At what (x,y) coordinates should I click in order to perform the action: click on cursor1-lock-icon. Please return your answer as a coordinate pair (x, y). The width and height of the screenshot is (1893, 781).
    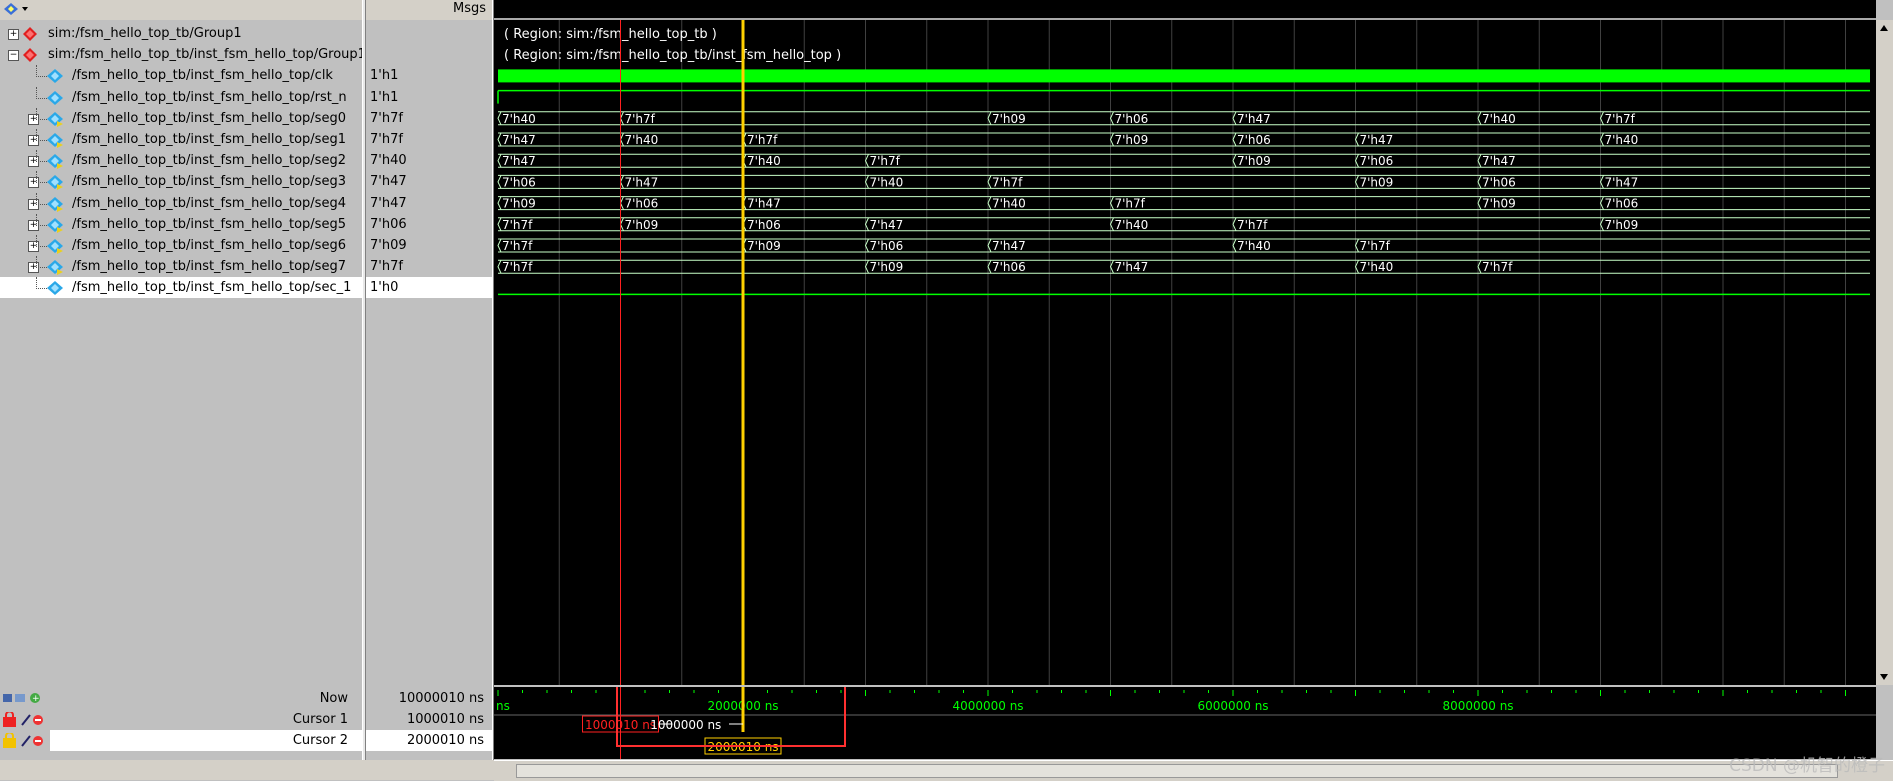
    Looking at the image, I should click on (25, 718).